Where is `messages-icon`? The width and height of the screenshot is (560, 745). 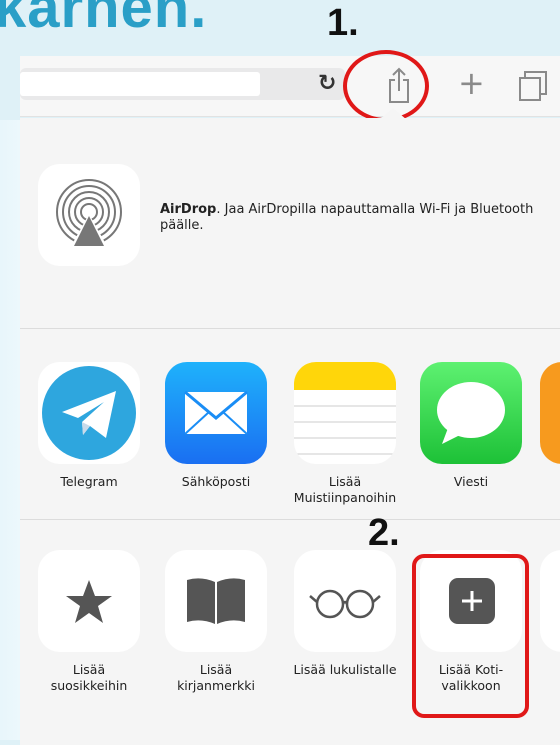 messages-icon is located at coordinates (471, 413).